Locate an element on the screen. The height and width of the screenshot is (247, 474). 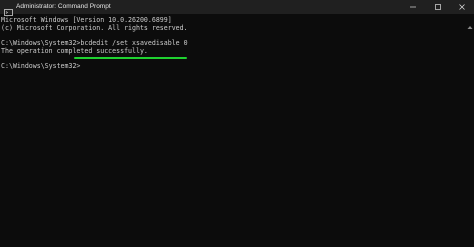
title-bar: Administrator: Command Prompt is located at coordinates (237, 8).